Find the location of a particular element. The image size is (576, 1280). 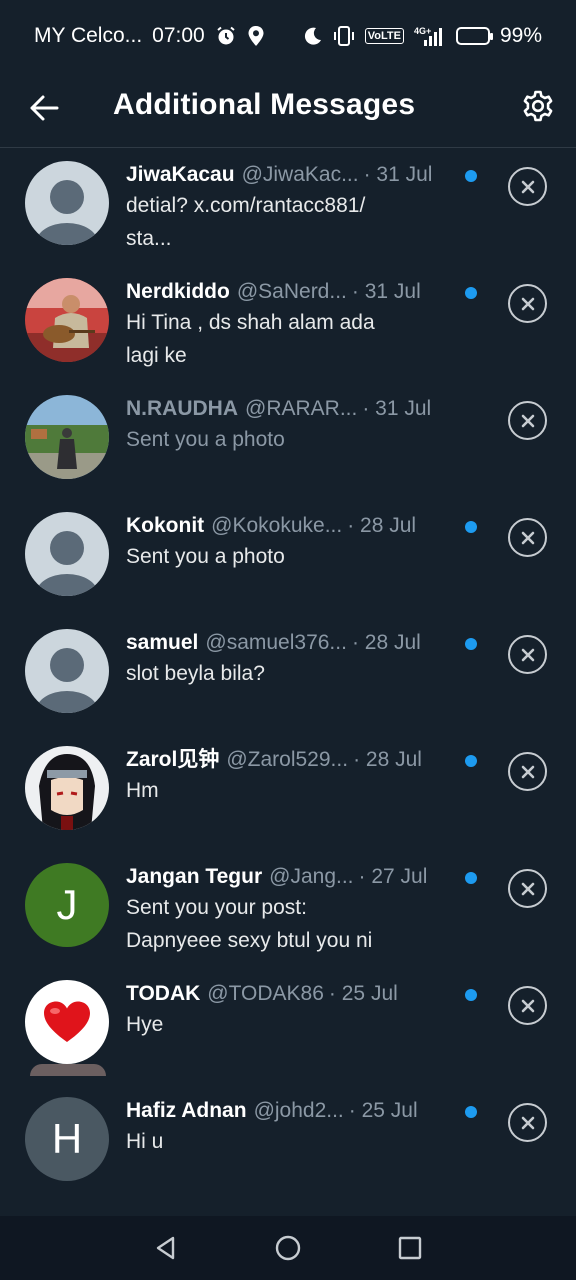

svg-text: 4G+ is located at coordinates (422, 31).